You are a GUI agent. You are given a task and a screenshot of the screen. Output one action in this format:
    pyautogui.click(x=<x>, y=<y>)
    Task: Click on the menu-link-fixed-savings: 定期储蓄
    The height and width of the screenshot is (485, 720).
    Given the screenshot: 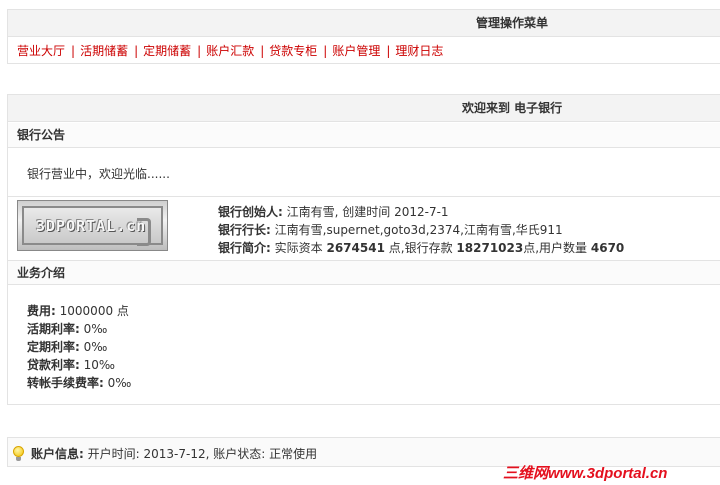 What is the action you would take?
    pyautogui.click(x=167, y=51)
    